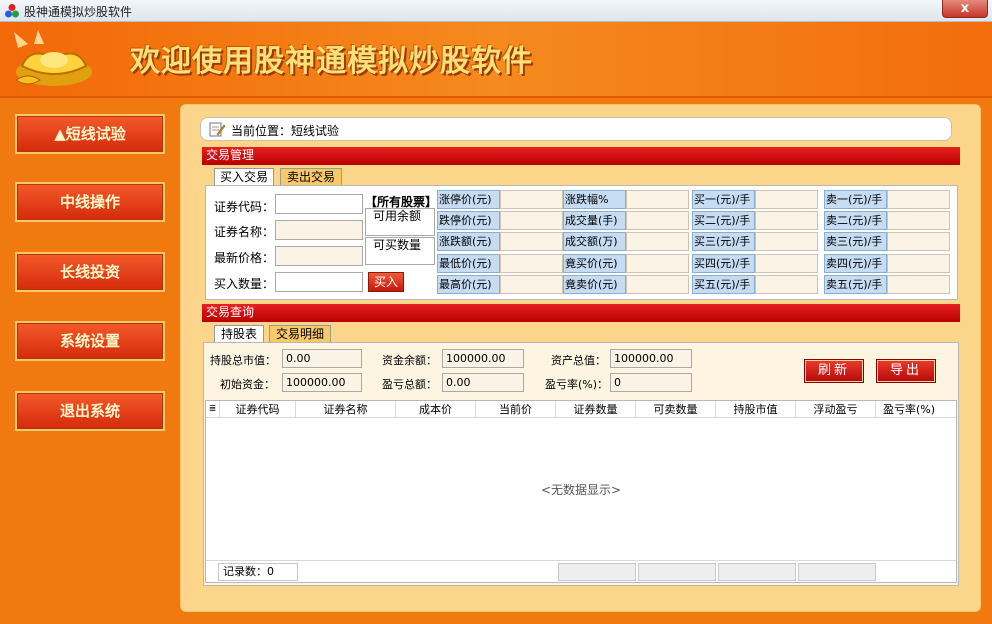 The height and width of the screenshot is (624, 992). What do you see at coordinates (300, 333) in the screenshot?
I see `tab-trade-details: 交易明细` at bounding box center [300, 333].